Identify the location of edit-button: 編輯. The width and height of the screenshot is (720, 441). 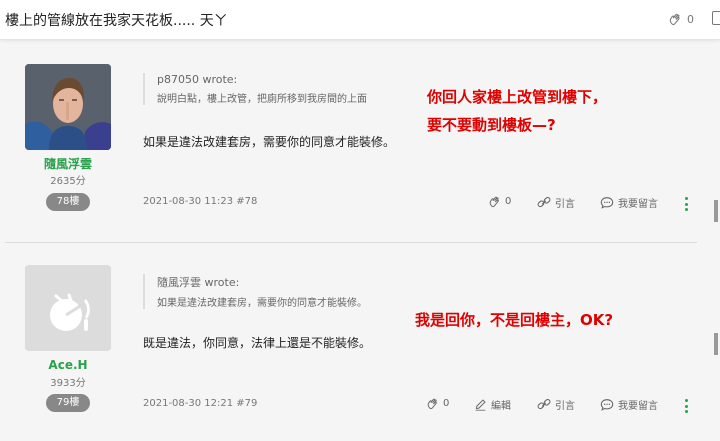
(492, 404).